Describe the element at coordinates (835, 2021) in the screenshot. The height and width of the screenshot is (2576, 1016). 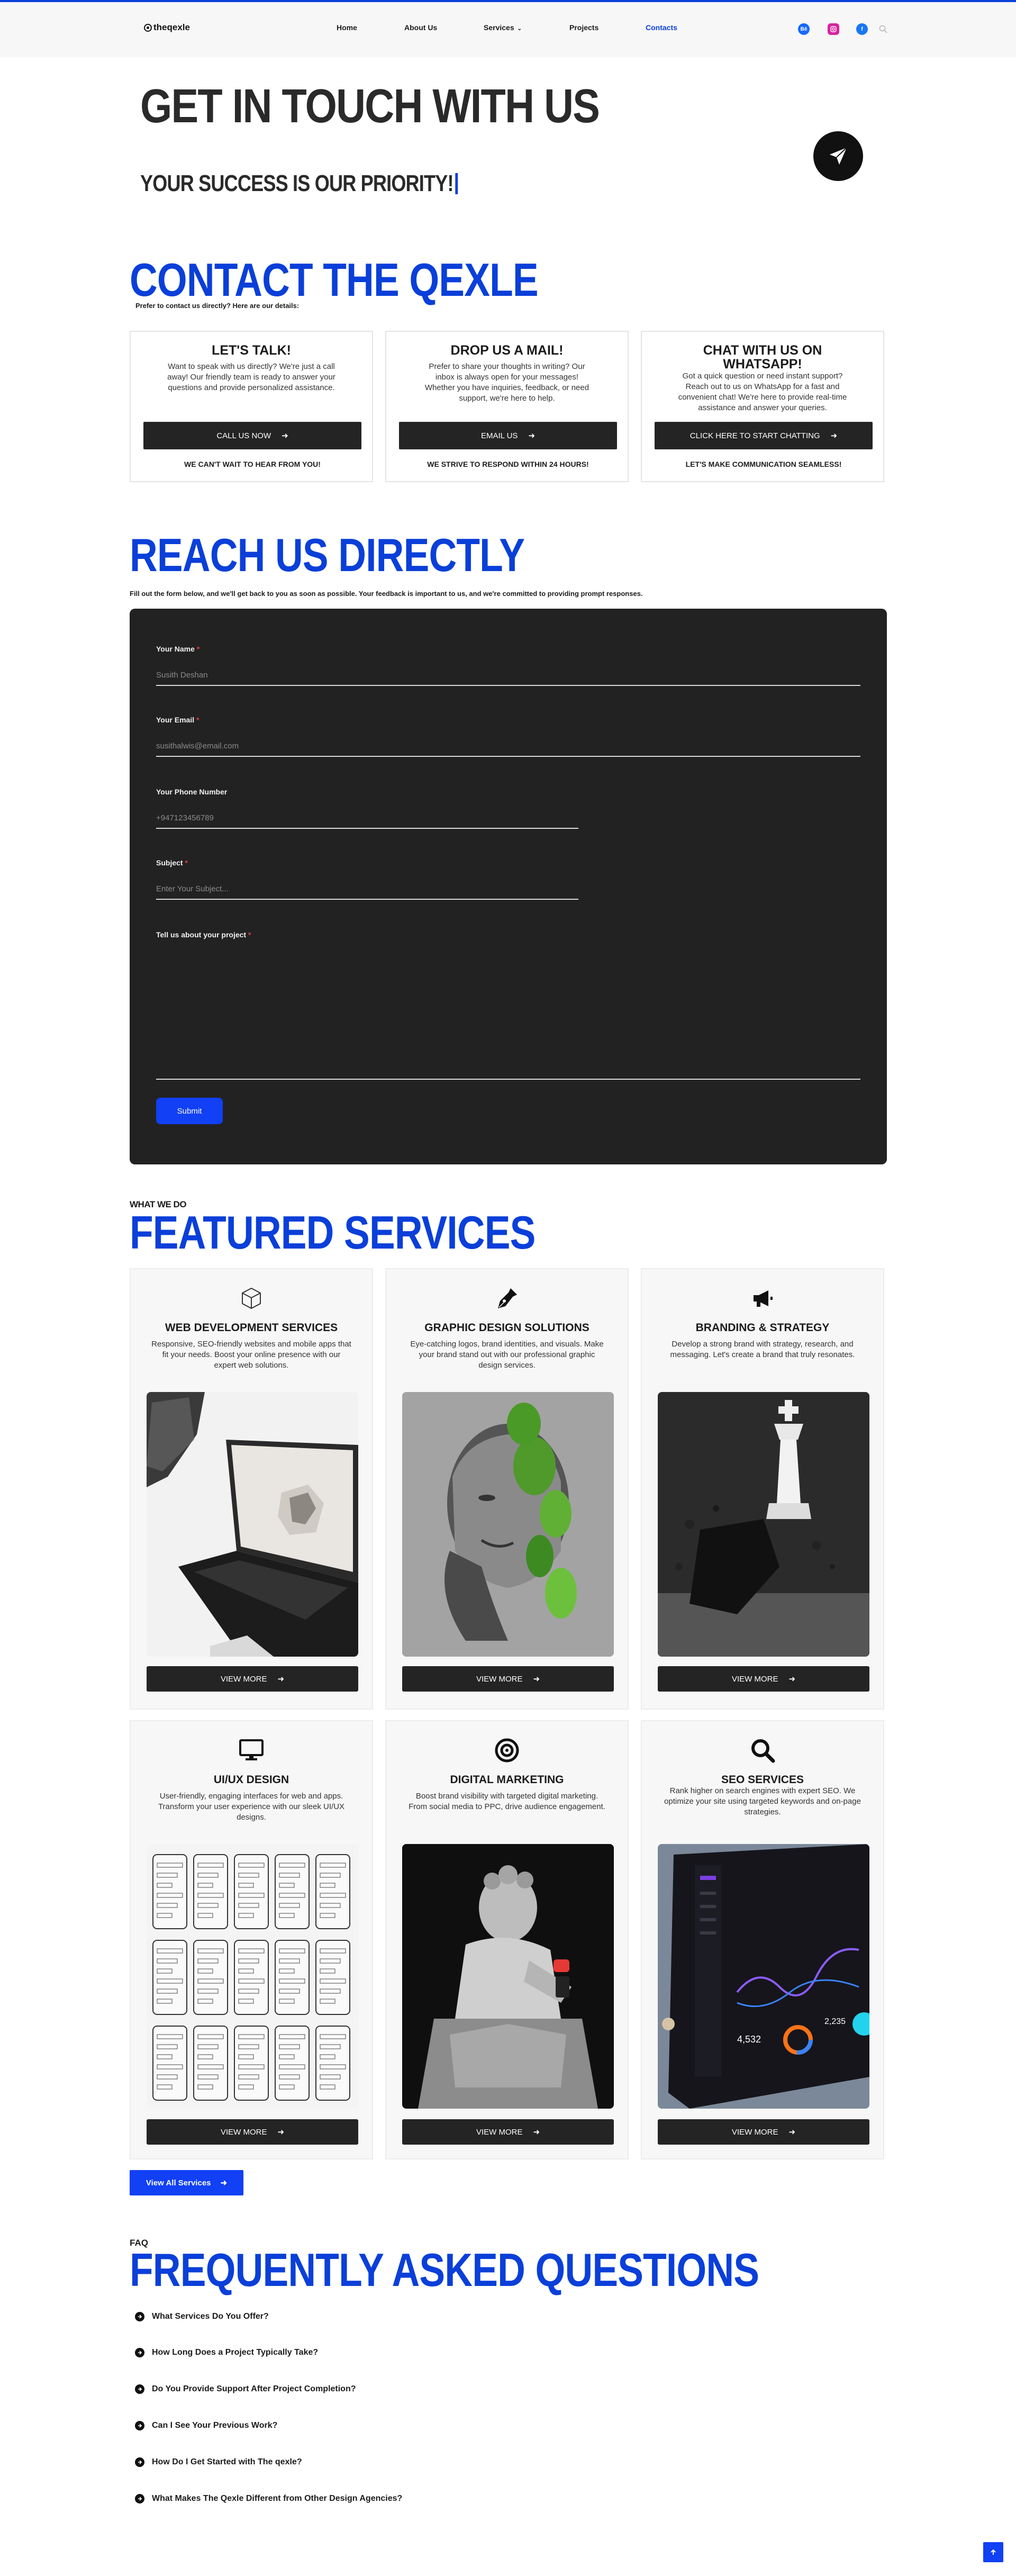
I see `dashboard-value-b: 2,235` at that location.